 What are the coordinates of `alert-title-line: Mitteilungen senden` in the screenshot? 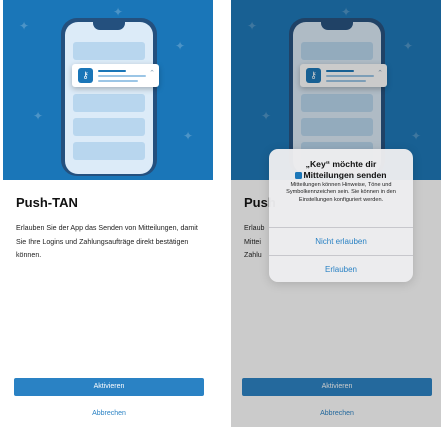 It's located at (341, 175).